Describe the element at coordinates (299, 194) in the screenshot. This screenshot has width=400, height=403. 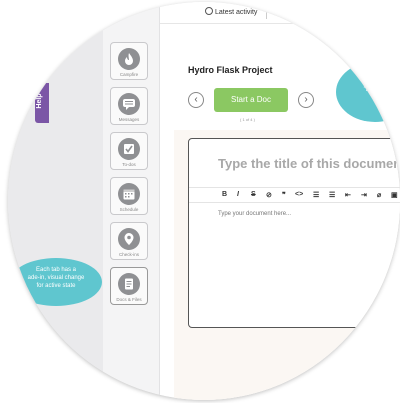
I see `code-icon: <>` at that location.